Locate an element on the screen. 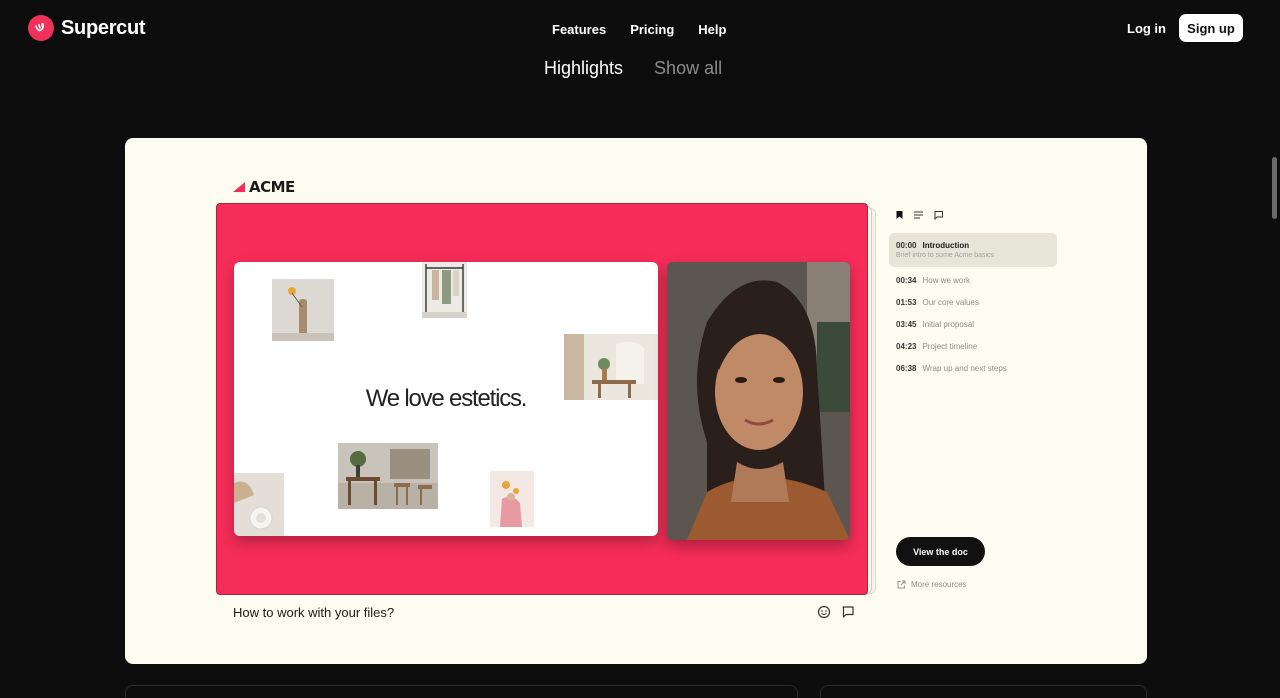  brand-logo: Supercut is located at coordinates (87, 28).